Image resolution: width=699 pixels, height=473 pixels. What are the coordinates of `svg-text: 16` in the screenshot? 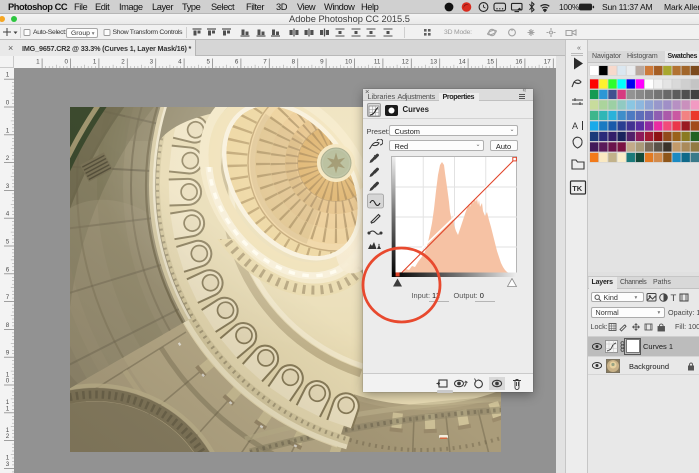 It's located at (519, 62).